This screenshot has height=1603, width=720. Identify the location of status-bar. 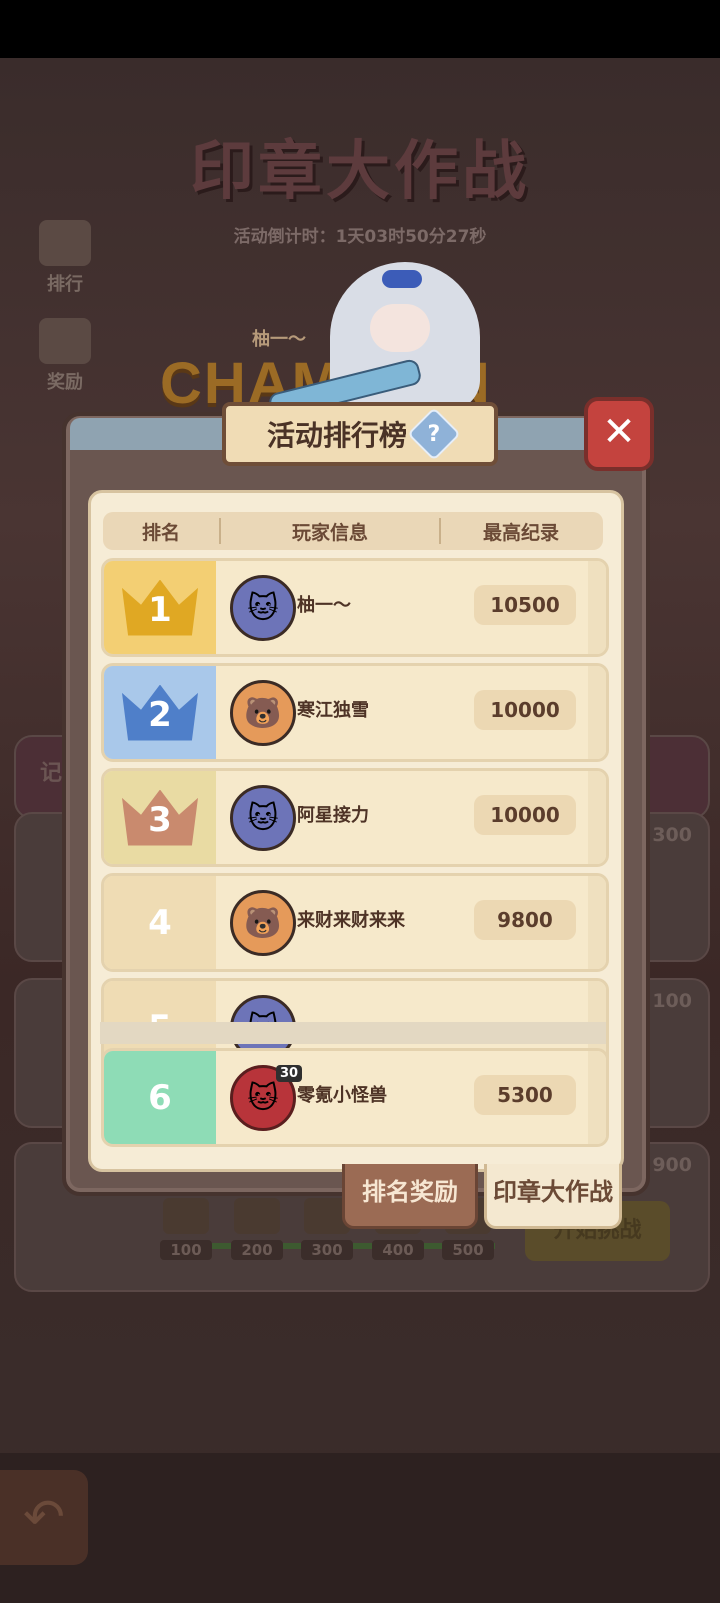
(360, 29).